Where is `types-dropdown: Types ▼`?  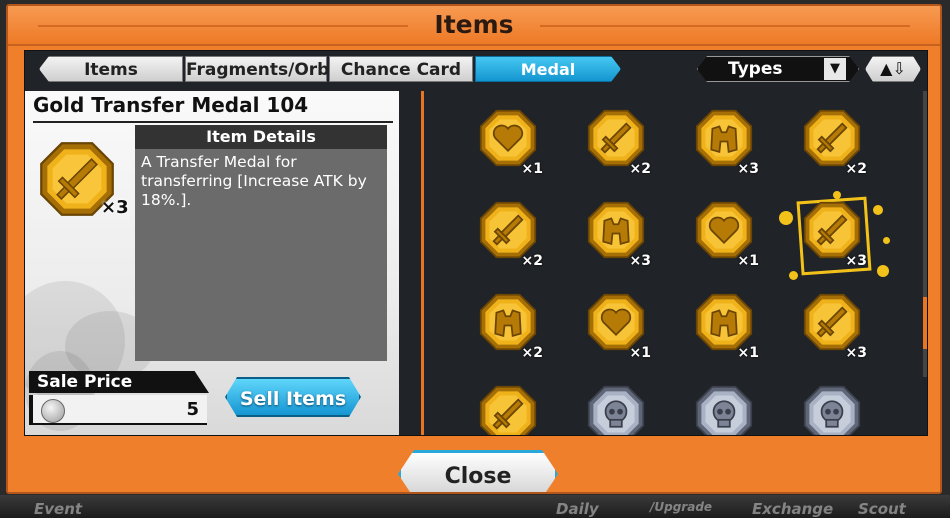
types-dropdown: Types ▼ is located at coordinates (778, 69).